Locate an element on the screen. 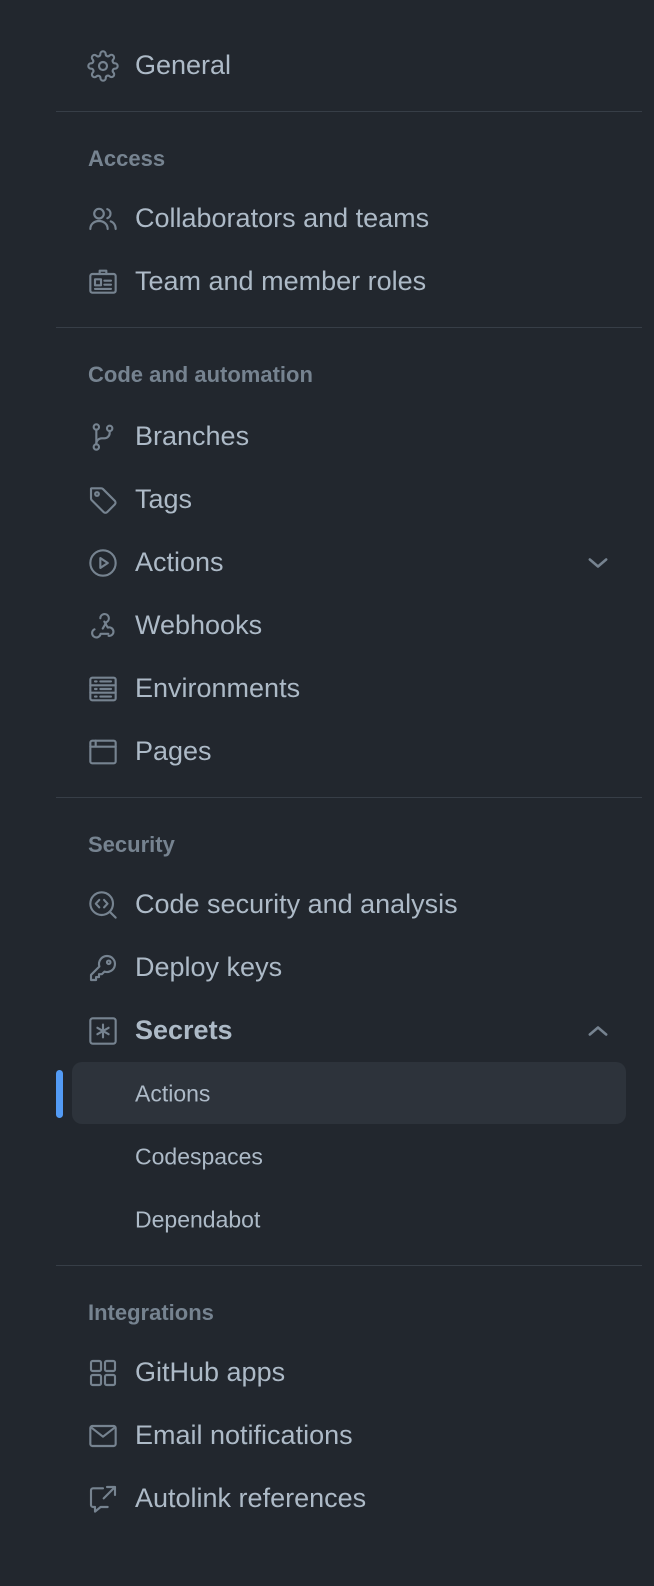 This screenshot has width=654, height=1586. sidebar-item-label: GitHub apps is located at coordinates (210, 1372).